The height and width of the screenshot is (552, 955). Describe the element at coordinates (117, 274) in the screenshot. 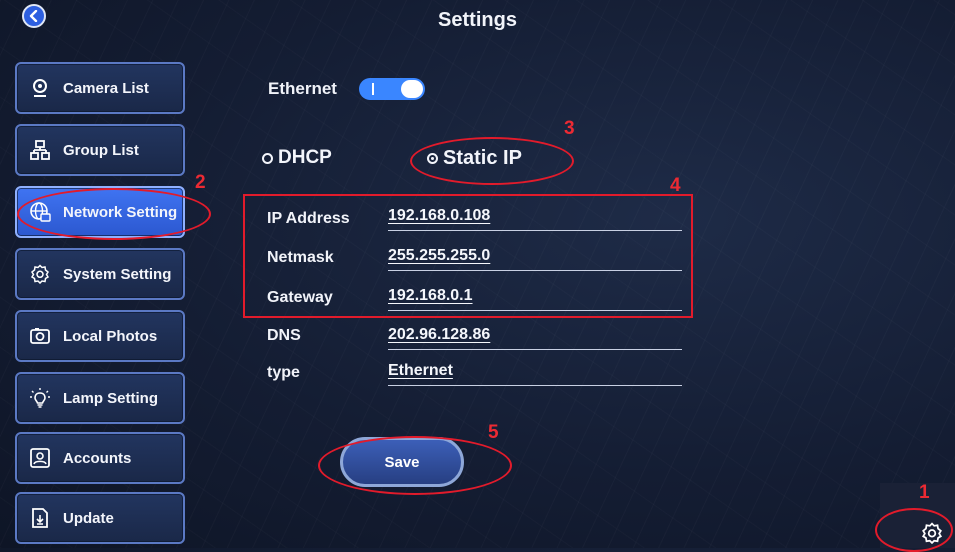

I see `sidebar-item-label: System Setting` at that location.